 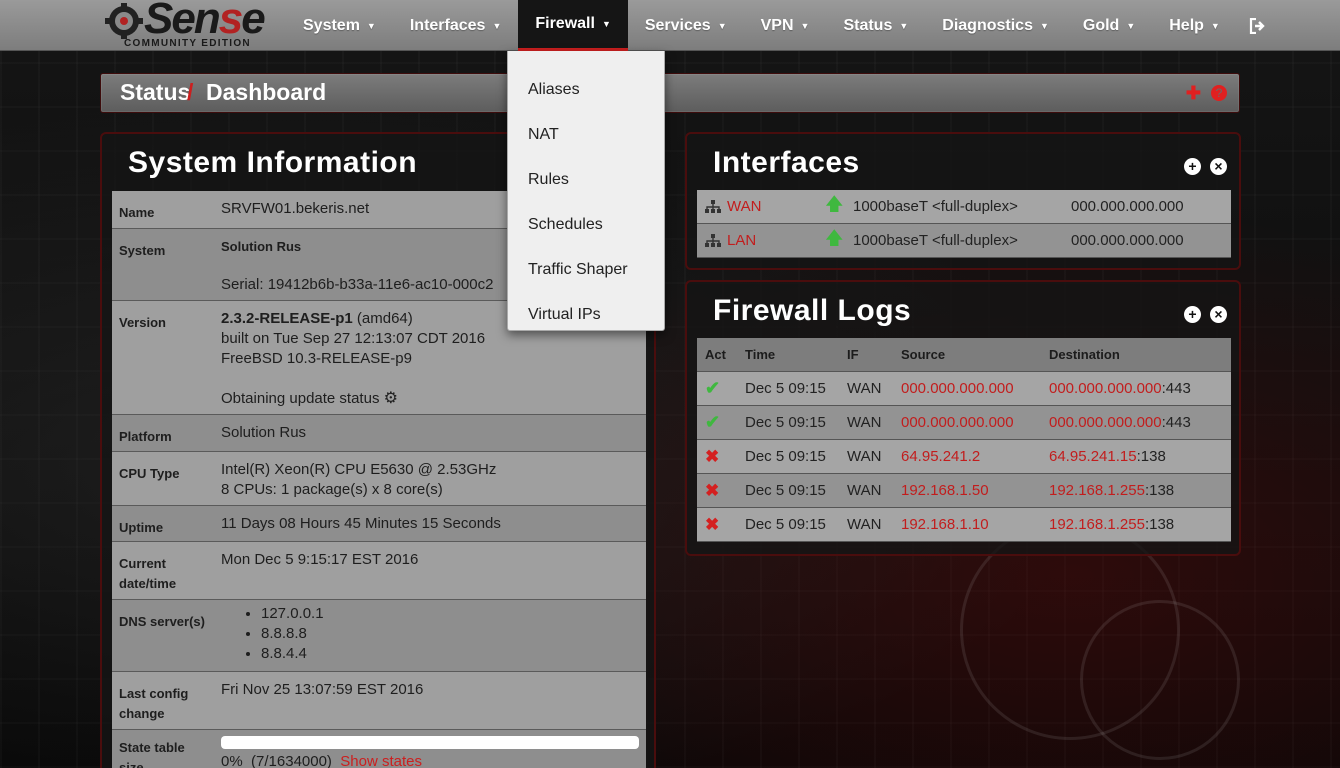 What do you see at coordinates (1258, 25) in the screenshot?
I see `logout-button` at bounding box center [1258, 25].